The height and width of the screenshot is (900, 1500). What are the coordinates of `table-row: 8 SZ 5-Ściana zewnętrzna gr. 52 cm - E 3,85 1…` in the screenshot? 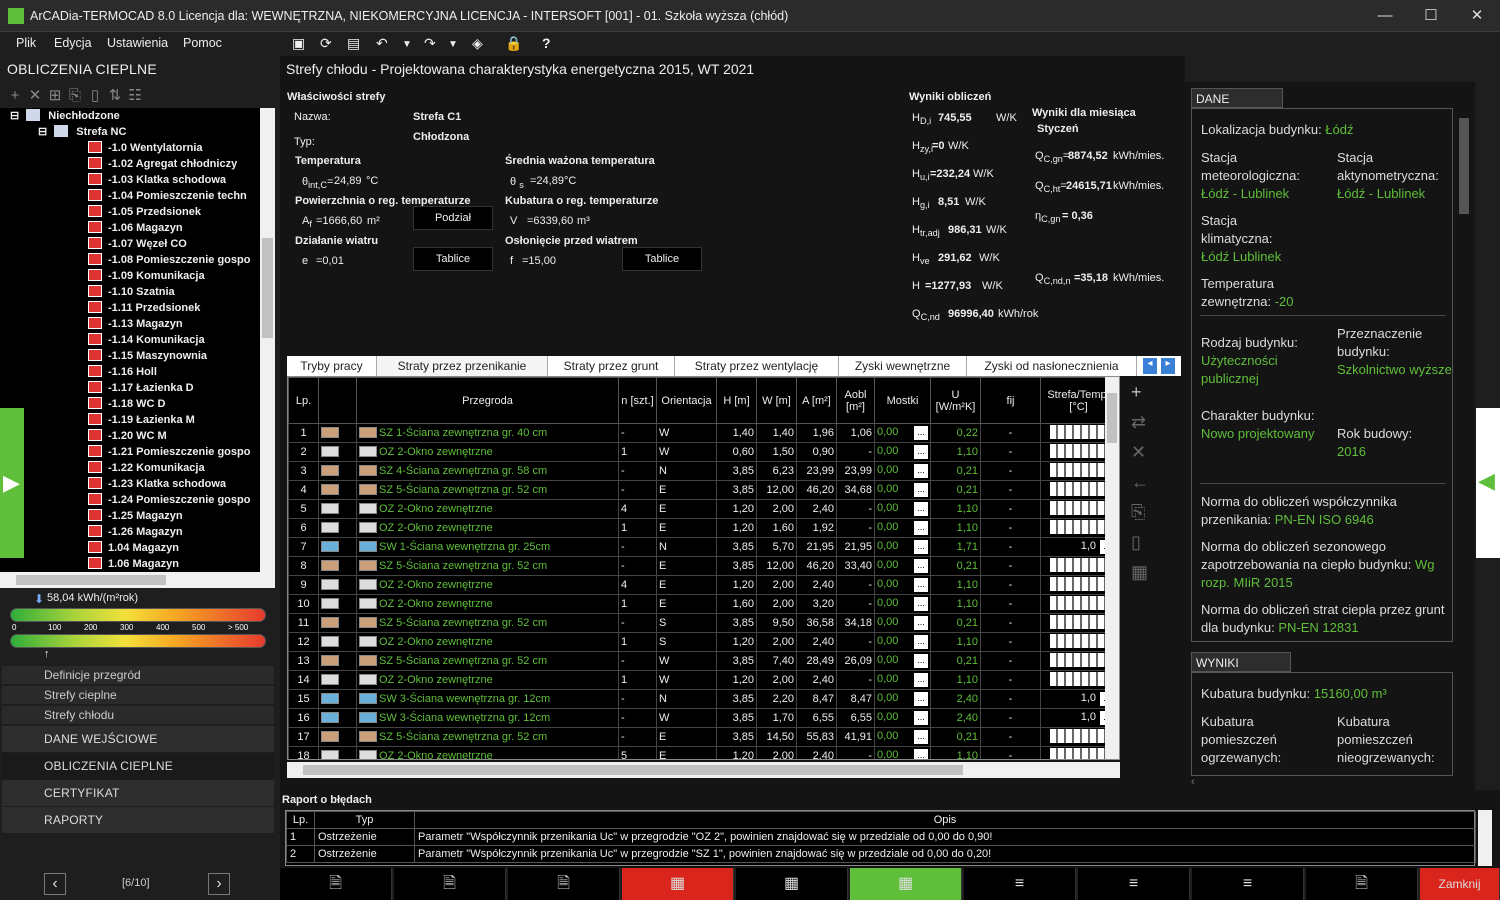 It's located at (702, 566).